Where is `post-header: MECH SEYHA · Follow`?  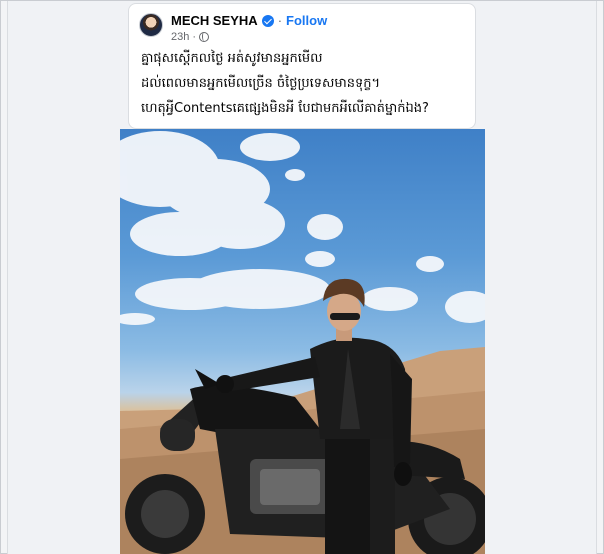
post-header: MECH SEYHA · Follow is located at coordinates (249, 20).